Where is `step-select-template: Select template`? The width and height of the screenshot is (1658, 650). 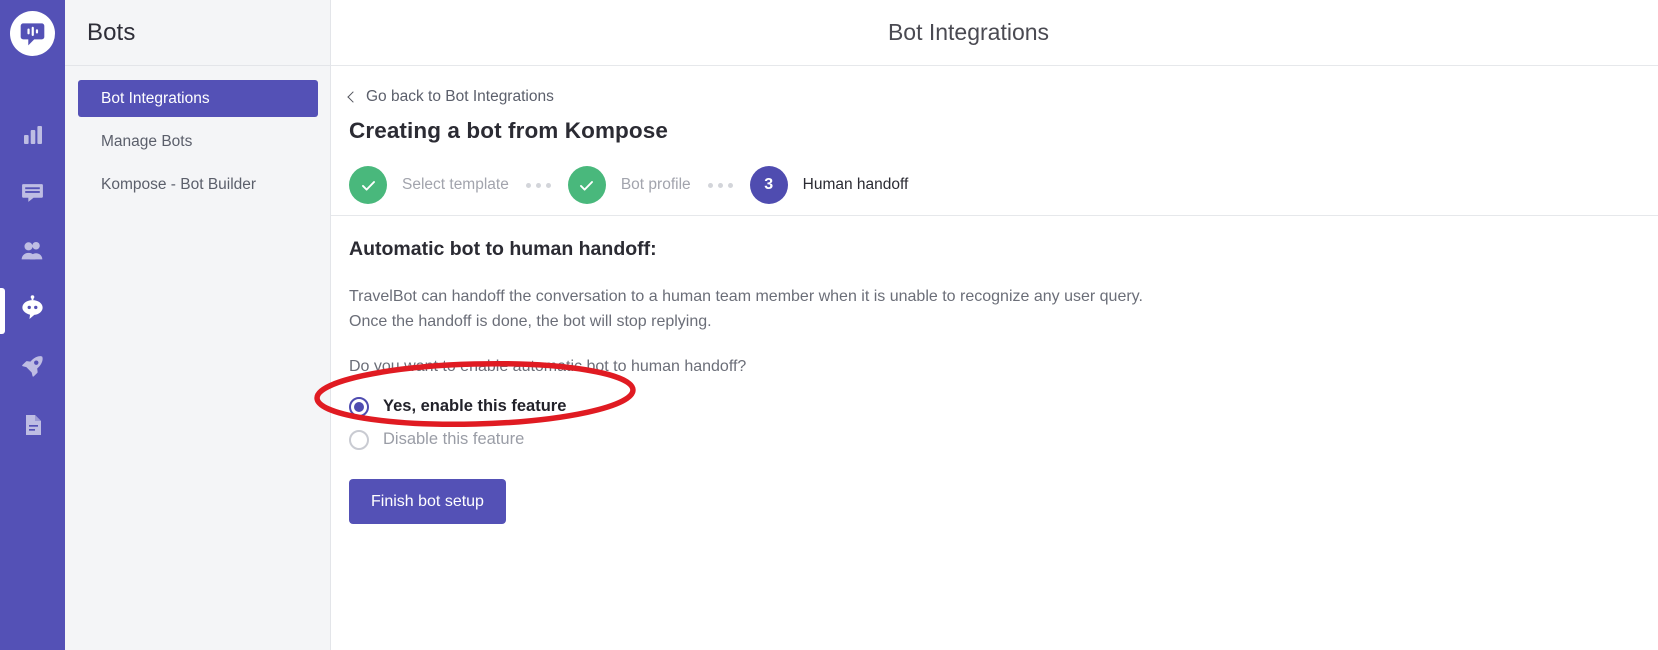
step-select-template: Select template is located at coordinates (429, 185).